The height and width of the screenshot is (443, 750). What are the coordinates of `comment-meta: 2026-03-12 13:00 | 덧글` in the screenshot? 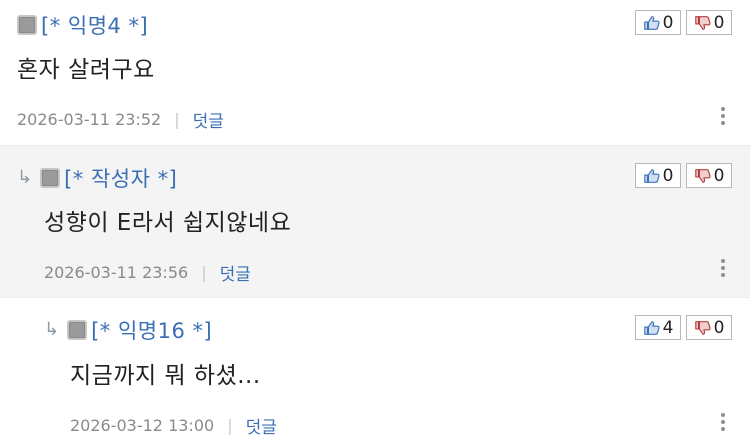 It's located at (173, 425).